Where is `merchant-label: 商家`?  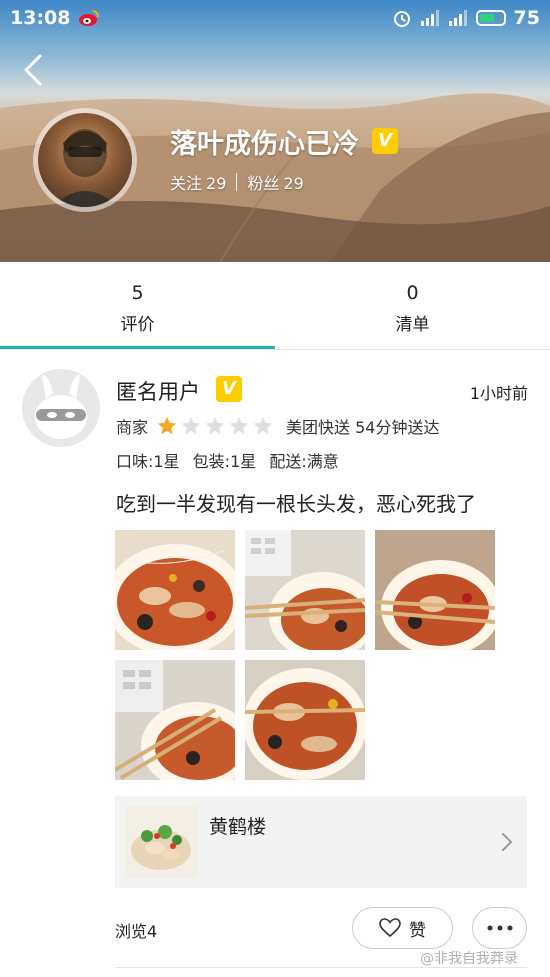 merchant-label: 商家 is located at coordinates (132, 427).